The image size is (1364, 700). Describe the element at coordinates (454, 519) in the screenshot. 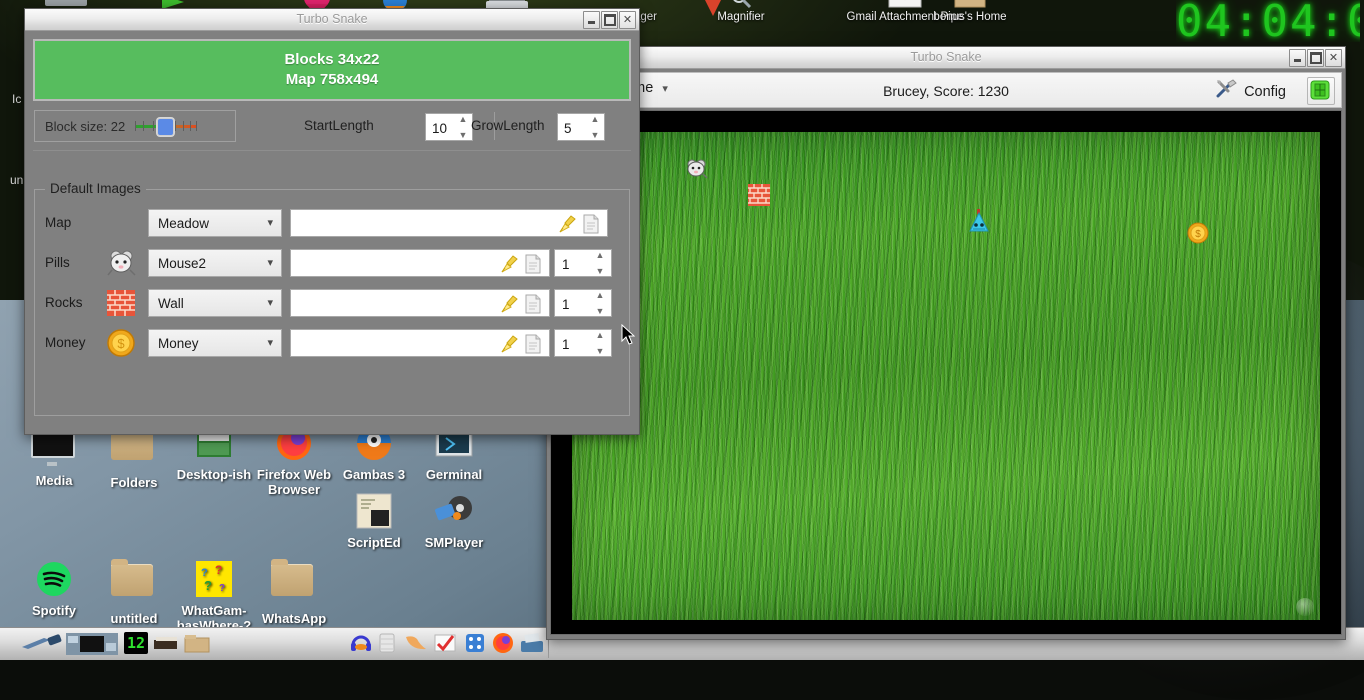

I see `desktop-icon-smplayer: SMPlayer` at that location.